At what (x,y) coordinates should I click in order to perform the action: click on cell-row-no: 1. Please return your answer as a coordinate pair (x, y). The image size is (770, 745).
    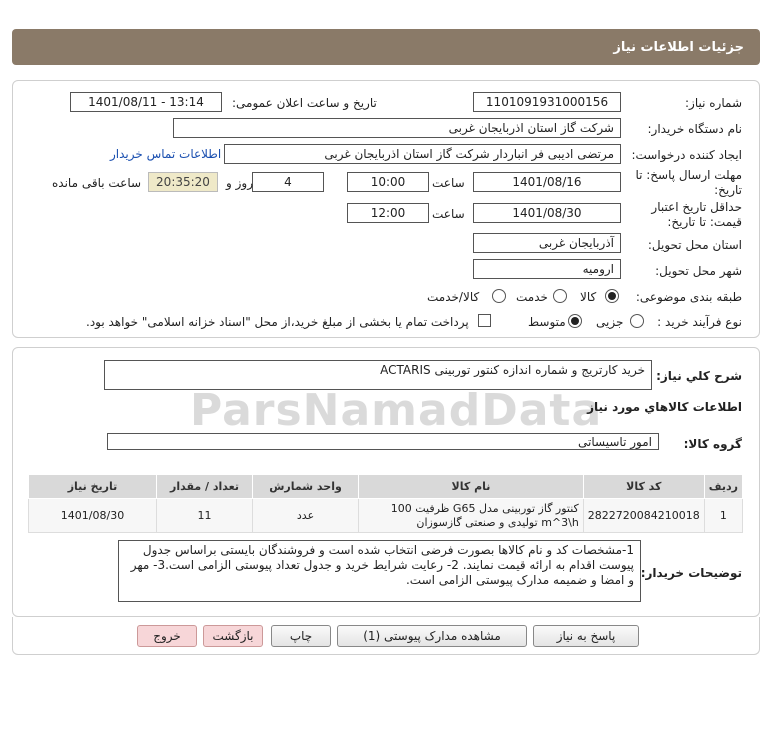
    Looking at the image, I should click on (723, 515).